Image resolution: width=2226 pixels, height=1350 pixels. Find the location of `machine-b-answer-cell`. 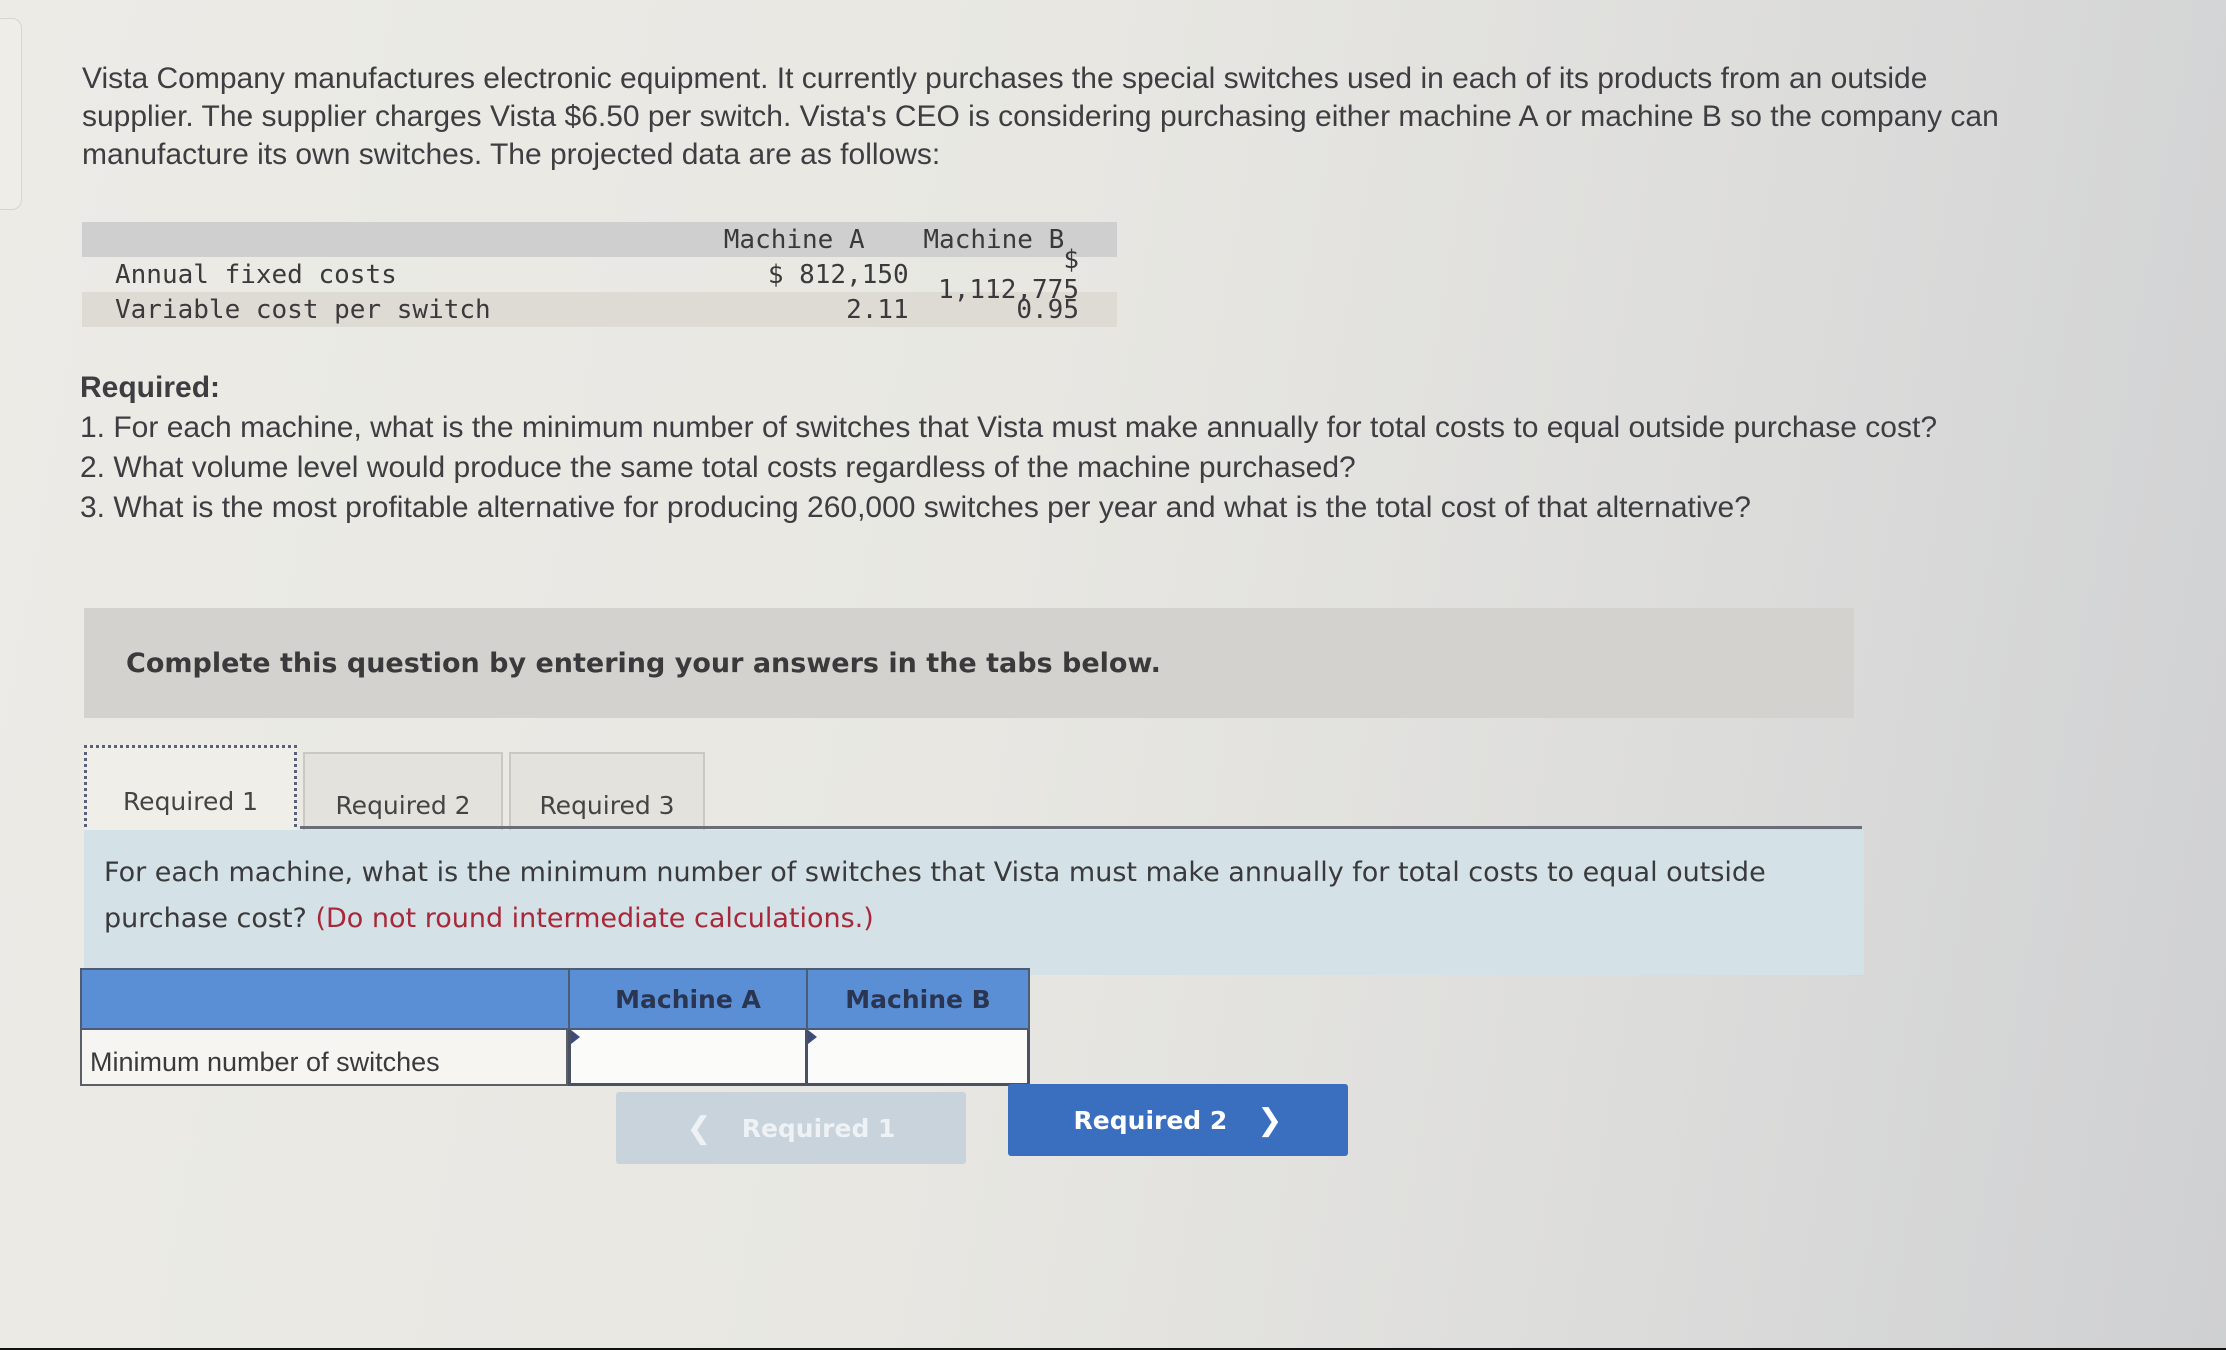

machine-b-answer-cell is located at coordinates (919, 1058).